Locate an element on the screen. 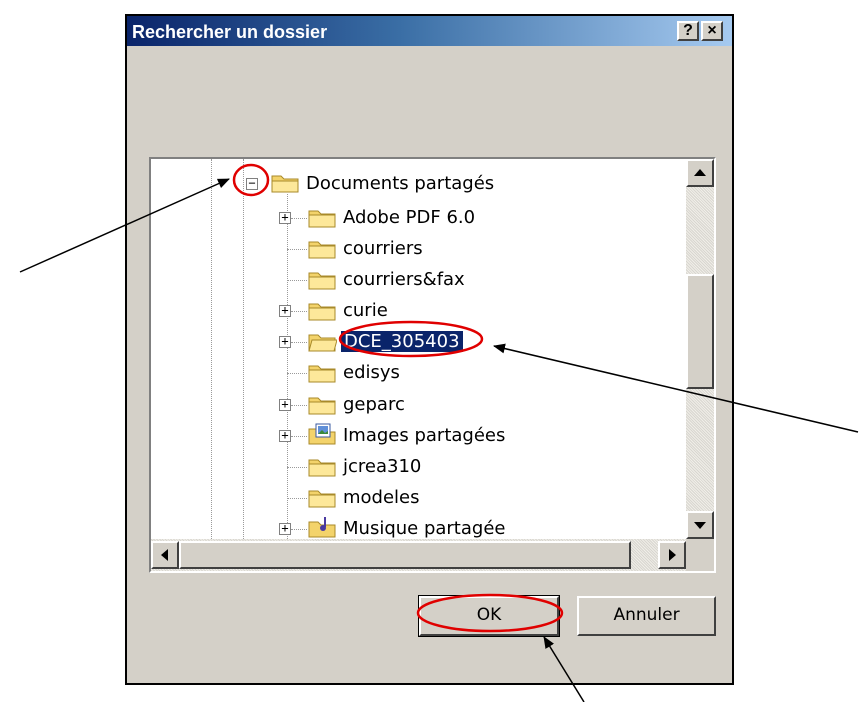  pointer-arrow-toggle is located at coordinates (124, 225).